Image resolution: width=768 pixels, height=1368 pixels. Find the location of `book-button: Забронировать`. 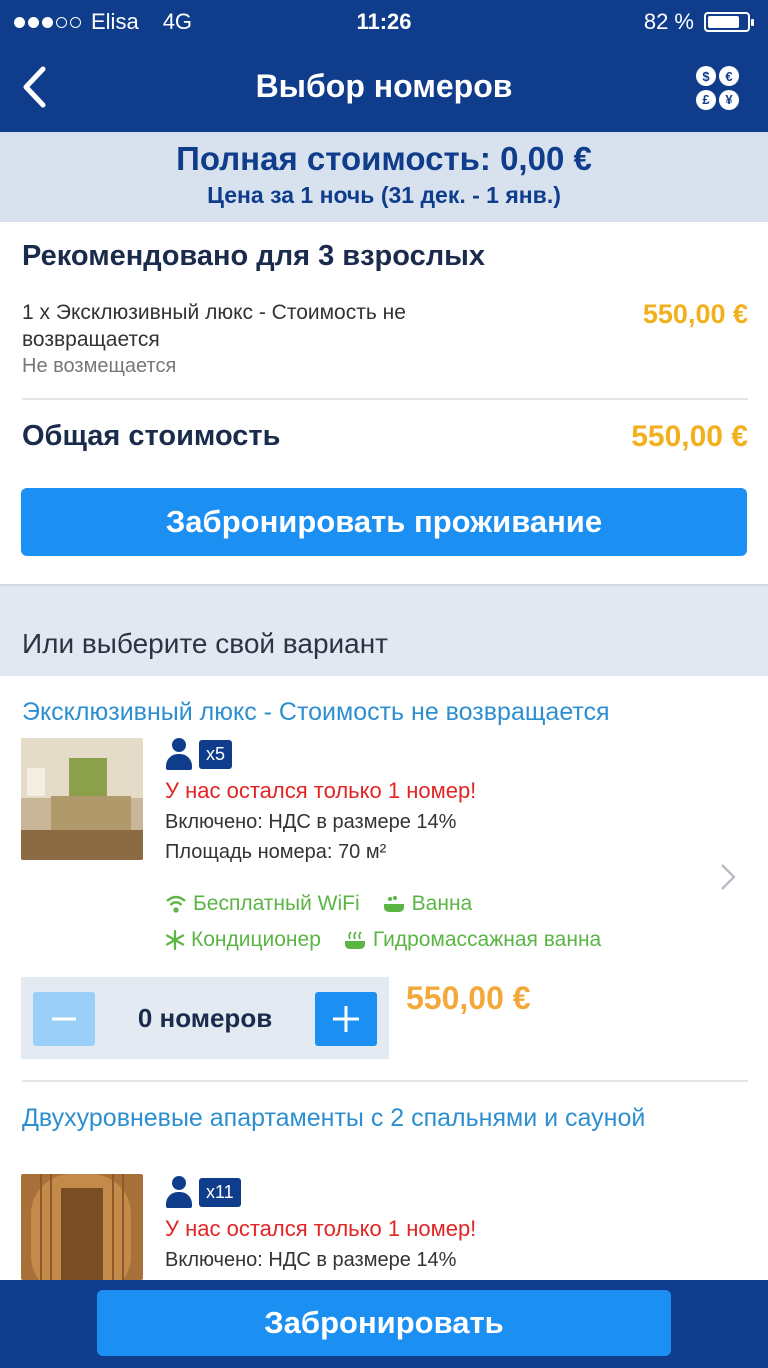

book-button: Забронировать is located at coordinates (384, 1323).